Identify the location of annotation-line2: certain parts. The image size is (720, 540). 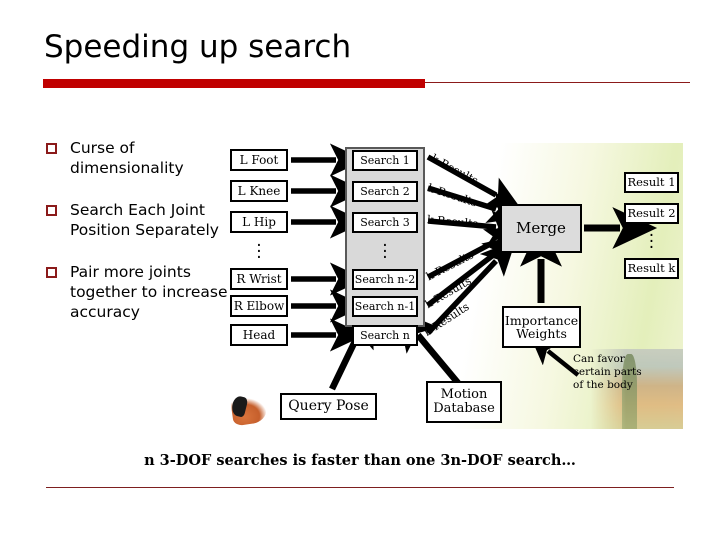
(607, 372).